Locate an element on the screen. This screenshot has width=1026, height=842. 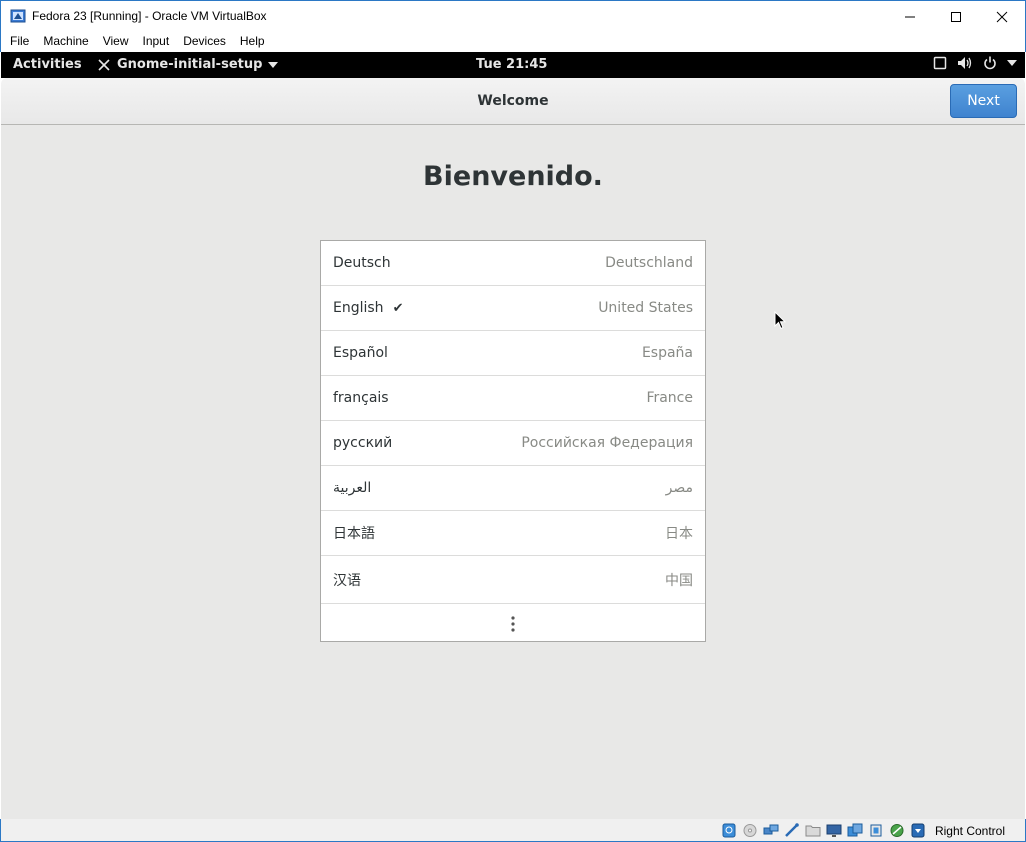
language-row: Español España is located at coordinates (513, 353).